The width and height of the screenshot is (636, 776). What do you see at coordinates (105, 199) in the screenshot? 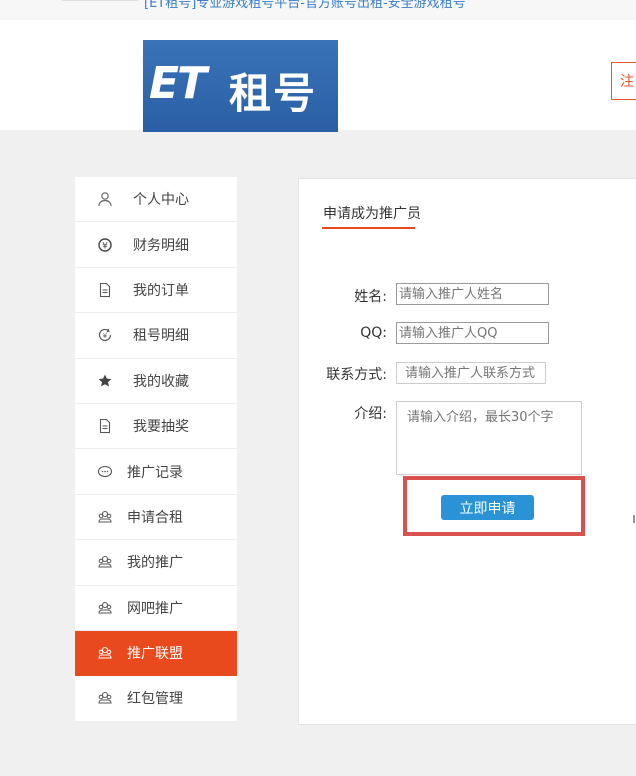
I see `user-icon` at bounding box center [105, 199].